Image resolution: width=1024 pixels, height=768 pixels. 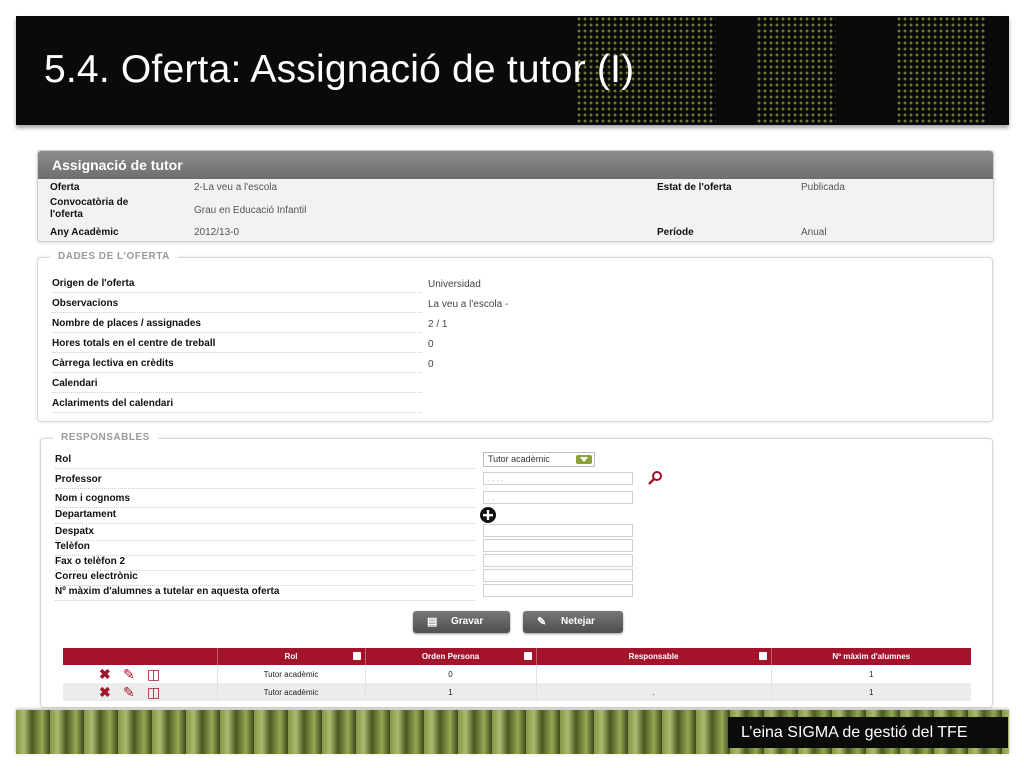 What do you see at coordinates (654, 656) in the screenshot?
I see `column-header-responsable: Responsable` at bounding box center [654, 656].